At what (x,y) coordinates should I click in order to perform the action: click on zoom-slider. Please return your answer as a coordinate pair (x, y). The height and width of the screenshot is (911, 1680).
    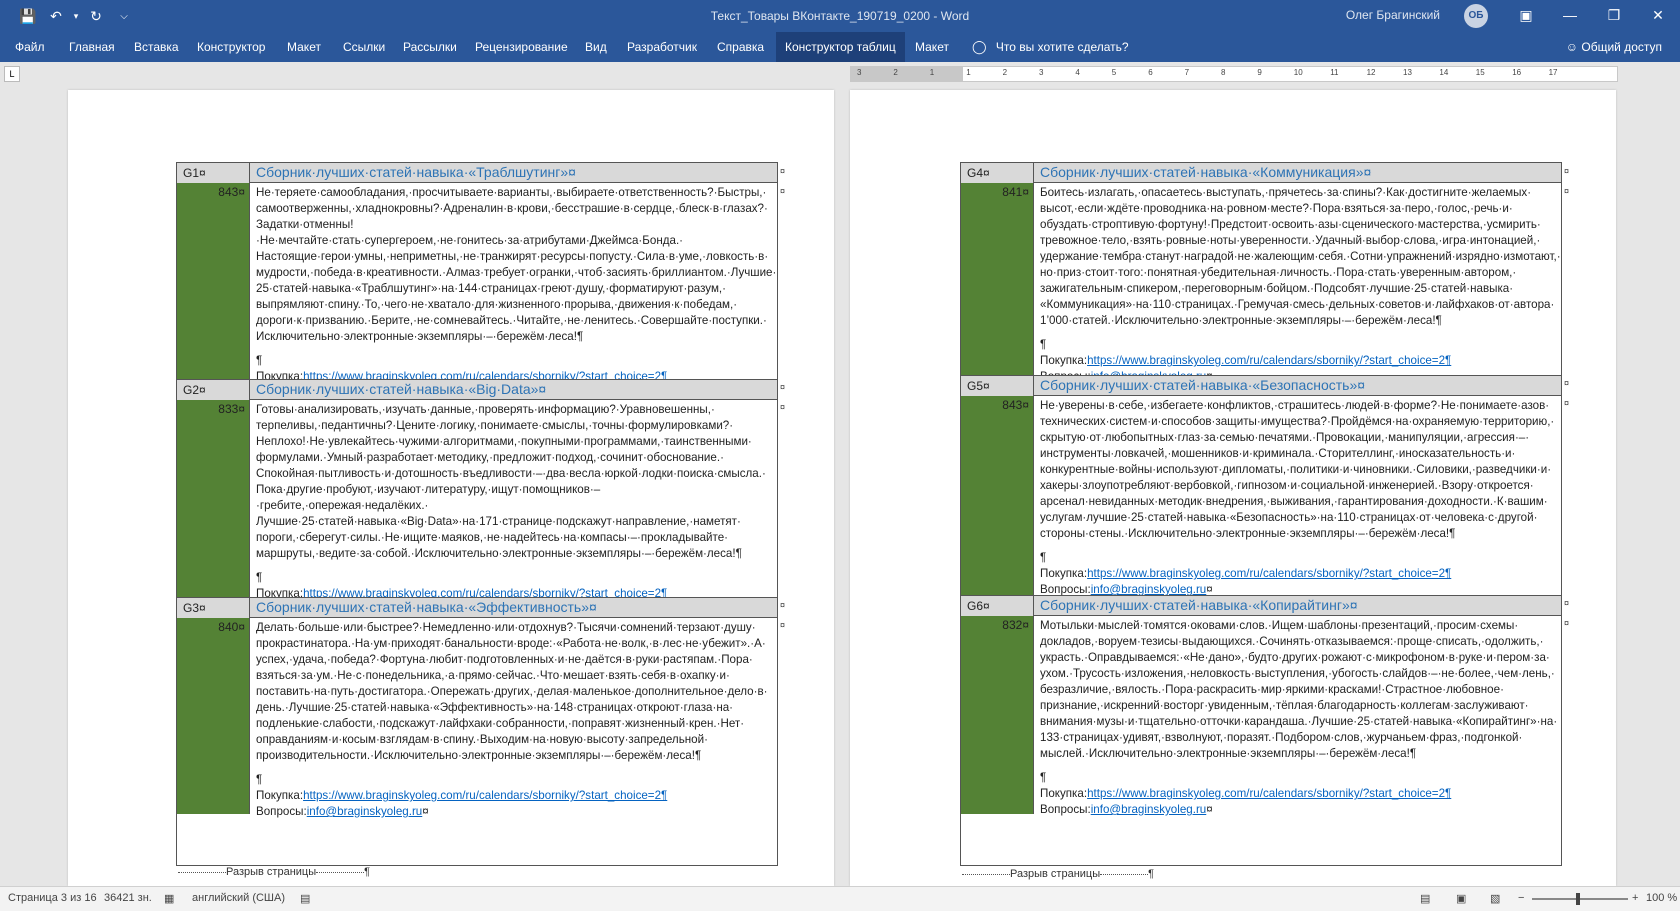
    Looking at the image, I should click on (1580, 899).